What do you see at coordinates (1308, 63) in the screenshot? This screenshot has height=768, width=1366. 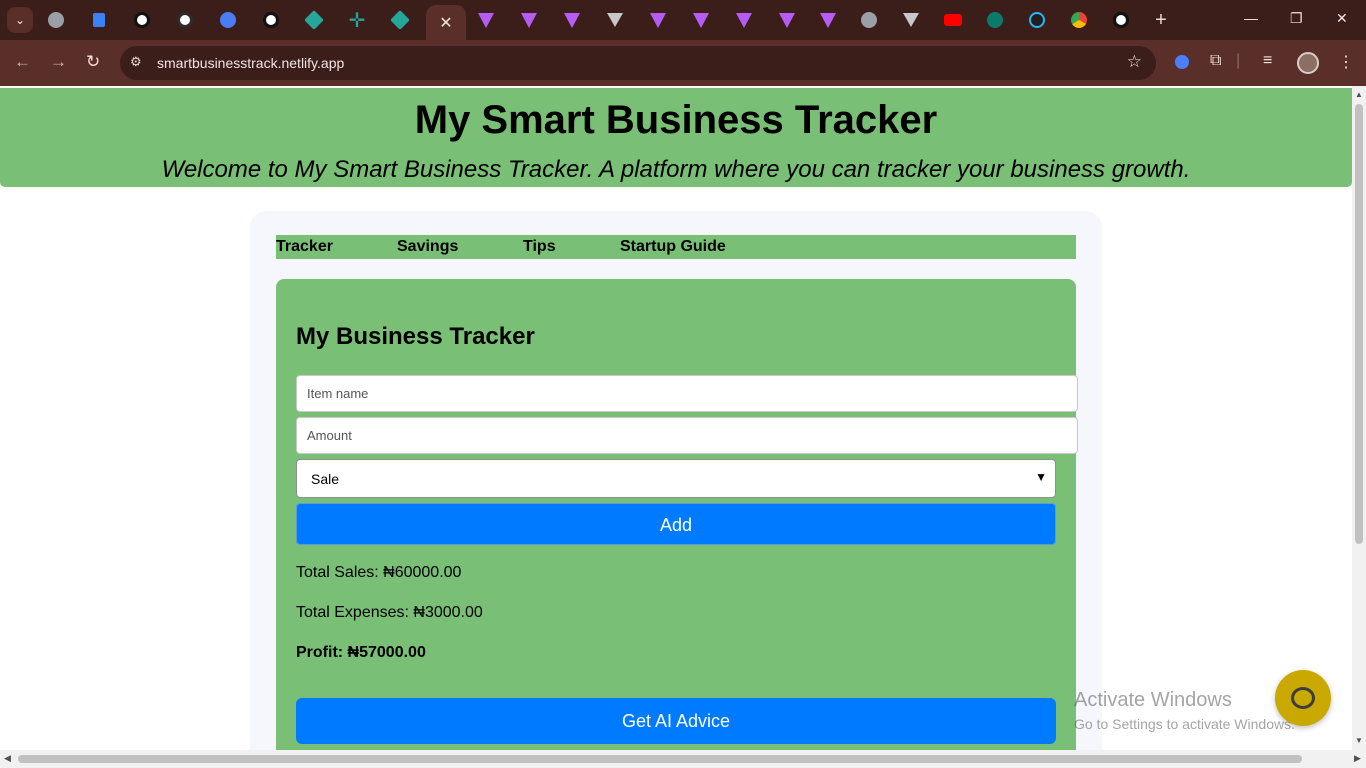 I see `avatar` at bounding box center [1308, 63].